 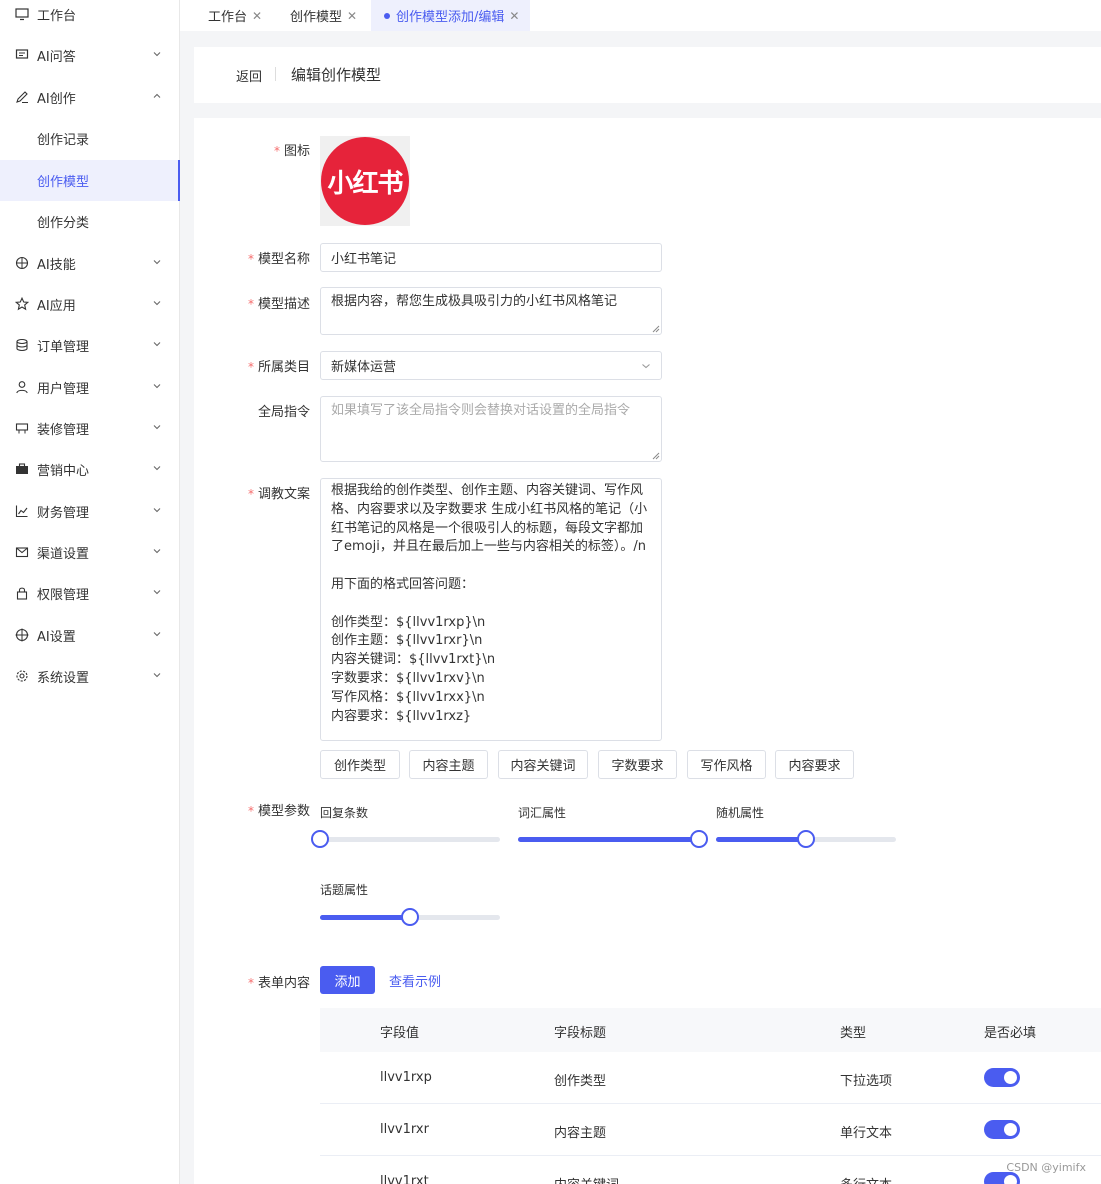 I want to click on desc-field-label: * 模型描述, so click(x=279, y=302).